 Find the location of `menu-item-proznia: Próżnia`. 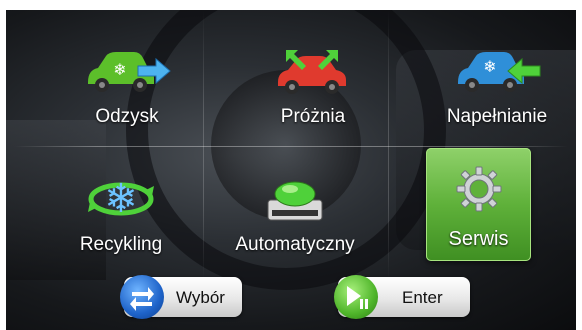

menu-item-proznia: Próżnia is located at coordinates (313, 90).